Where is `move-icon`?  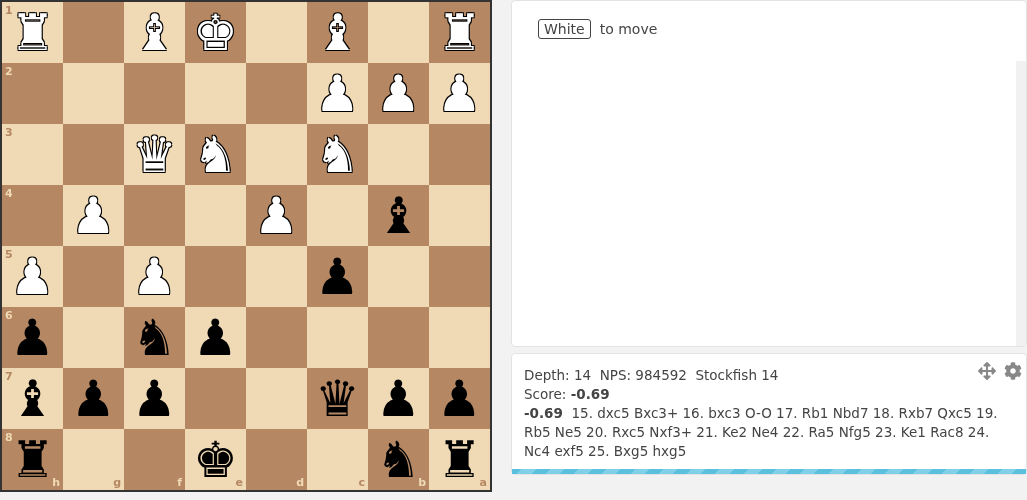 move-icon is located at coordinates (987, 371).